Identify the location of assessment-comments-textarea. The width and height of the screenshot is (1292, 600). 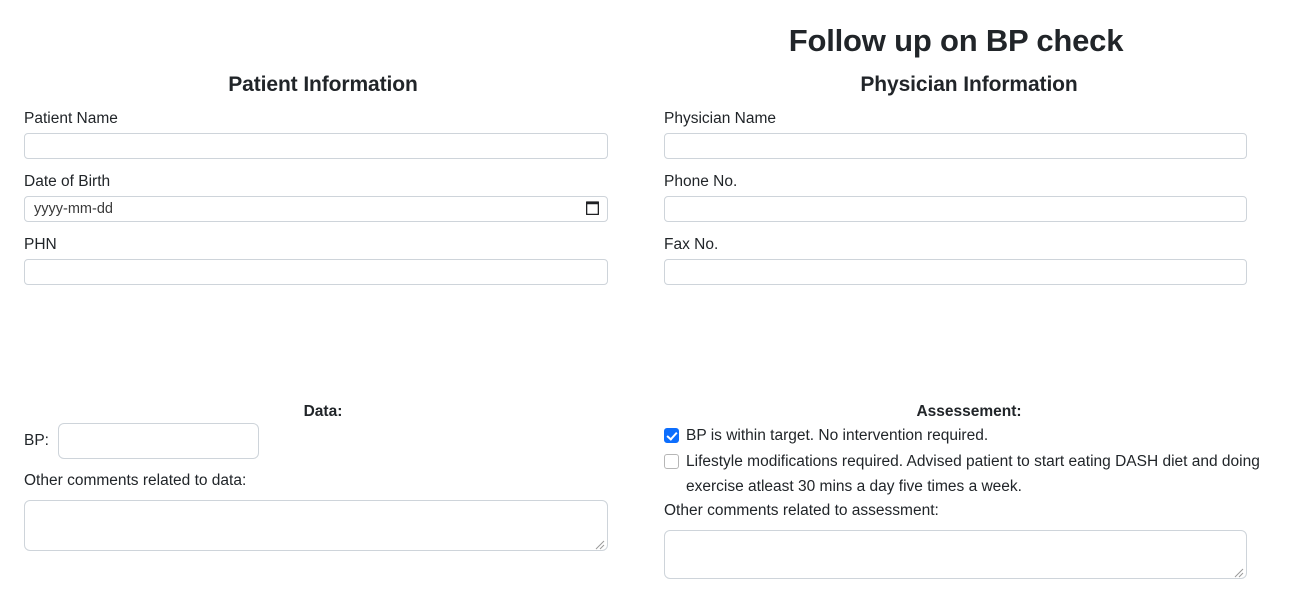
(955, 554).